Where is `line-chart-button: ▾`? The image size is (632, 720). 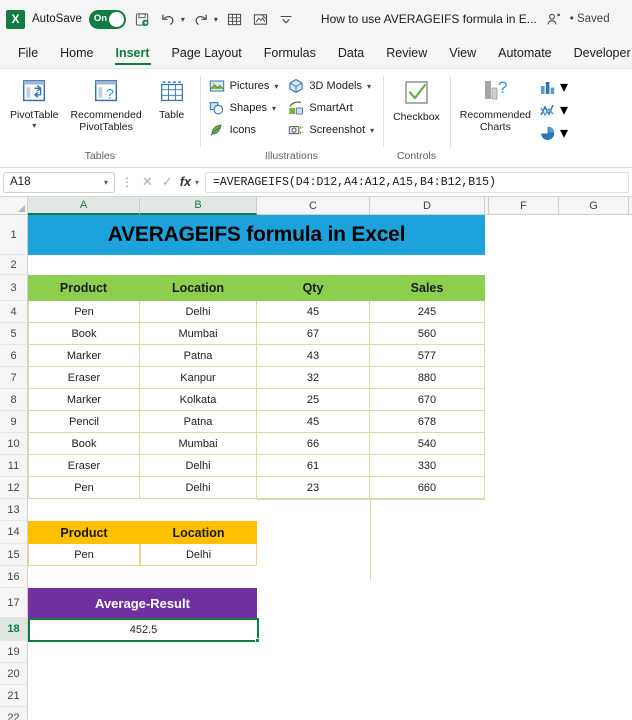 line-chart-button: ▾ is located at coordinates (553, 110).